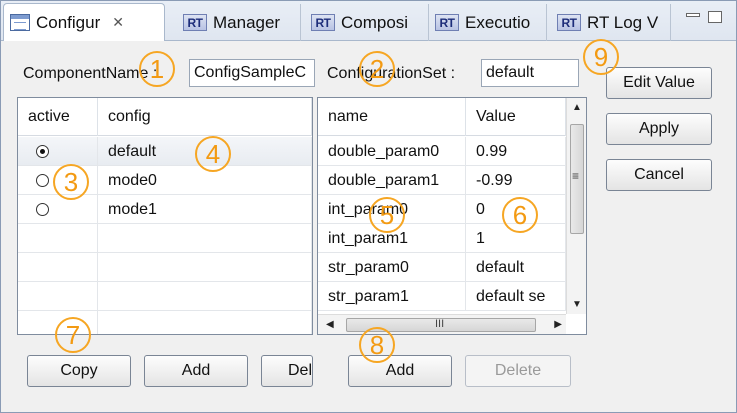 The height and width of the screenshot is (413, 737). What do you see at coordinates (73, 335) in the screenshot?
I see `callout-7: 7` at bounding box center [73, 335].